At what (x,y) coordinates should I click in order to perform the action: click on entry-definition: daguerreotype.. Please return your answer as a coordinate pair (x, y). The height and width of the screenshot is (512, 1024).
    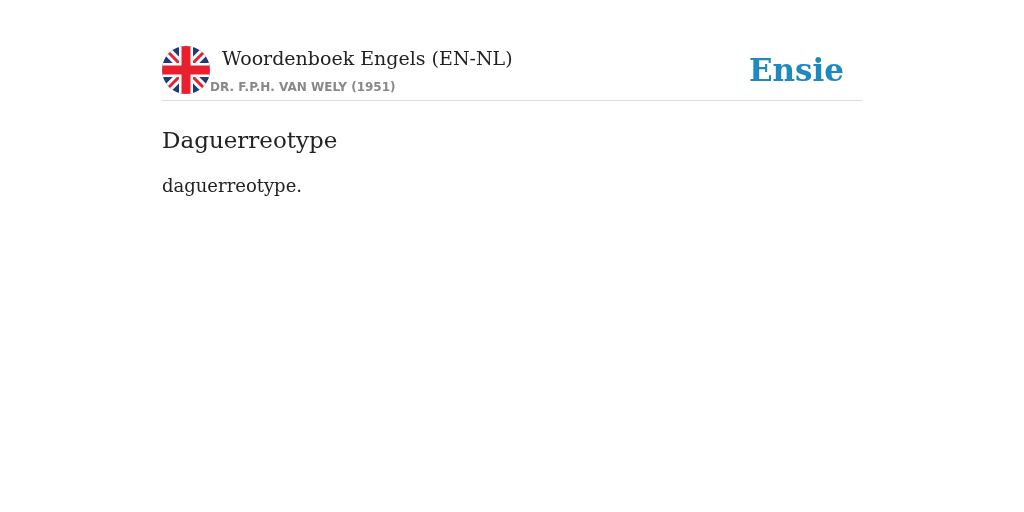
    Looking at the image, I should click on (233, 185).